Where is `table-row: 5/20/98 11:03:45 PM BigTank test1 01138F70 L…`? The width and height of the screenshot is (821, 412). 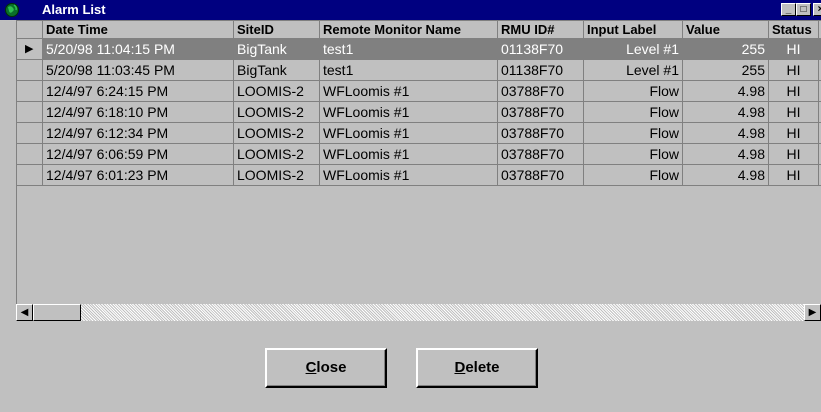 table-row: 5/20/98 11:03:45 PM BigTank test1 01138F70 L… is located at coordinates (419, 70).